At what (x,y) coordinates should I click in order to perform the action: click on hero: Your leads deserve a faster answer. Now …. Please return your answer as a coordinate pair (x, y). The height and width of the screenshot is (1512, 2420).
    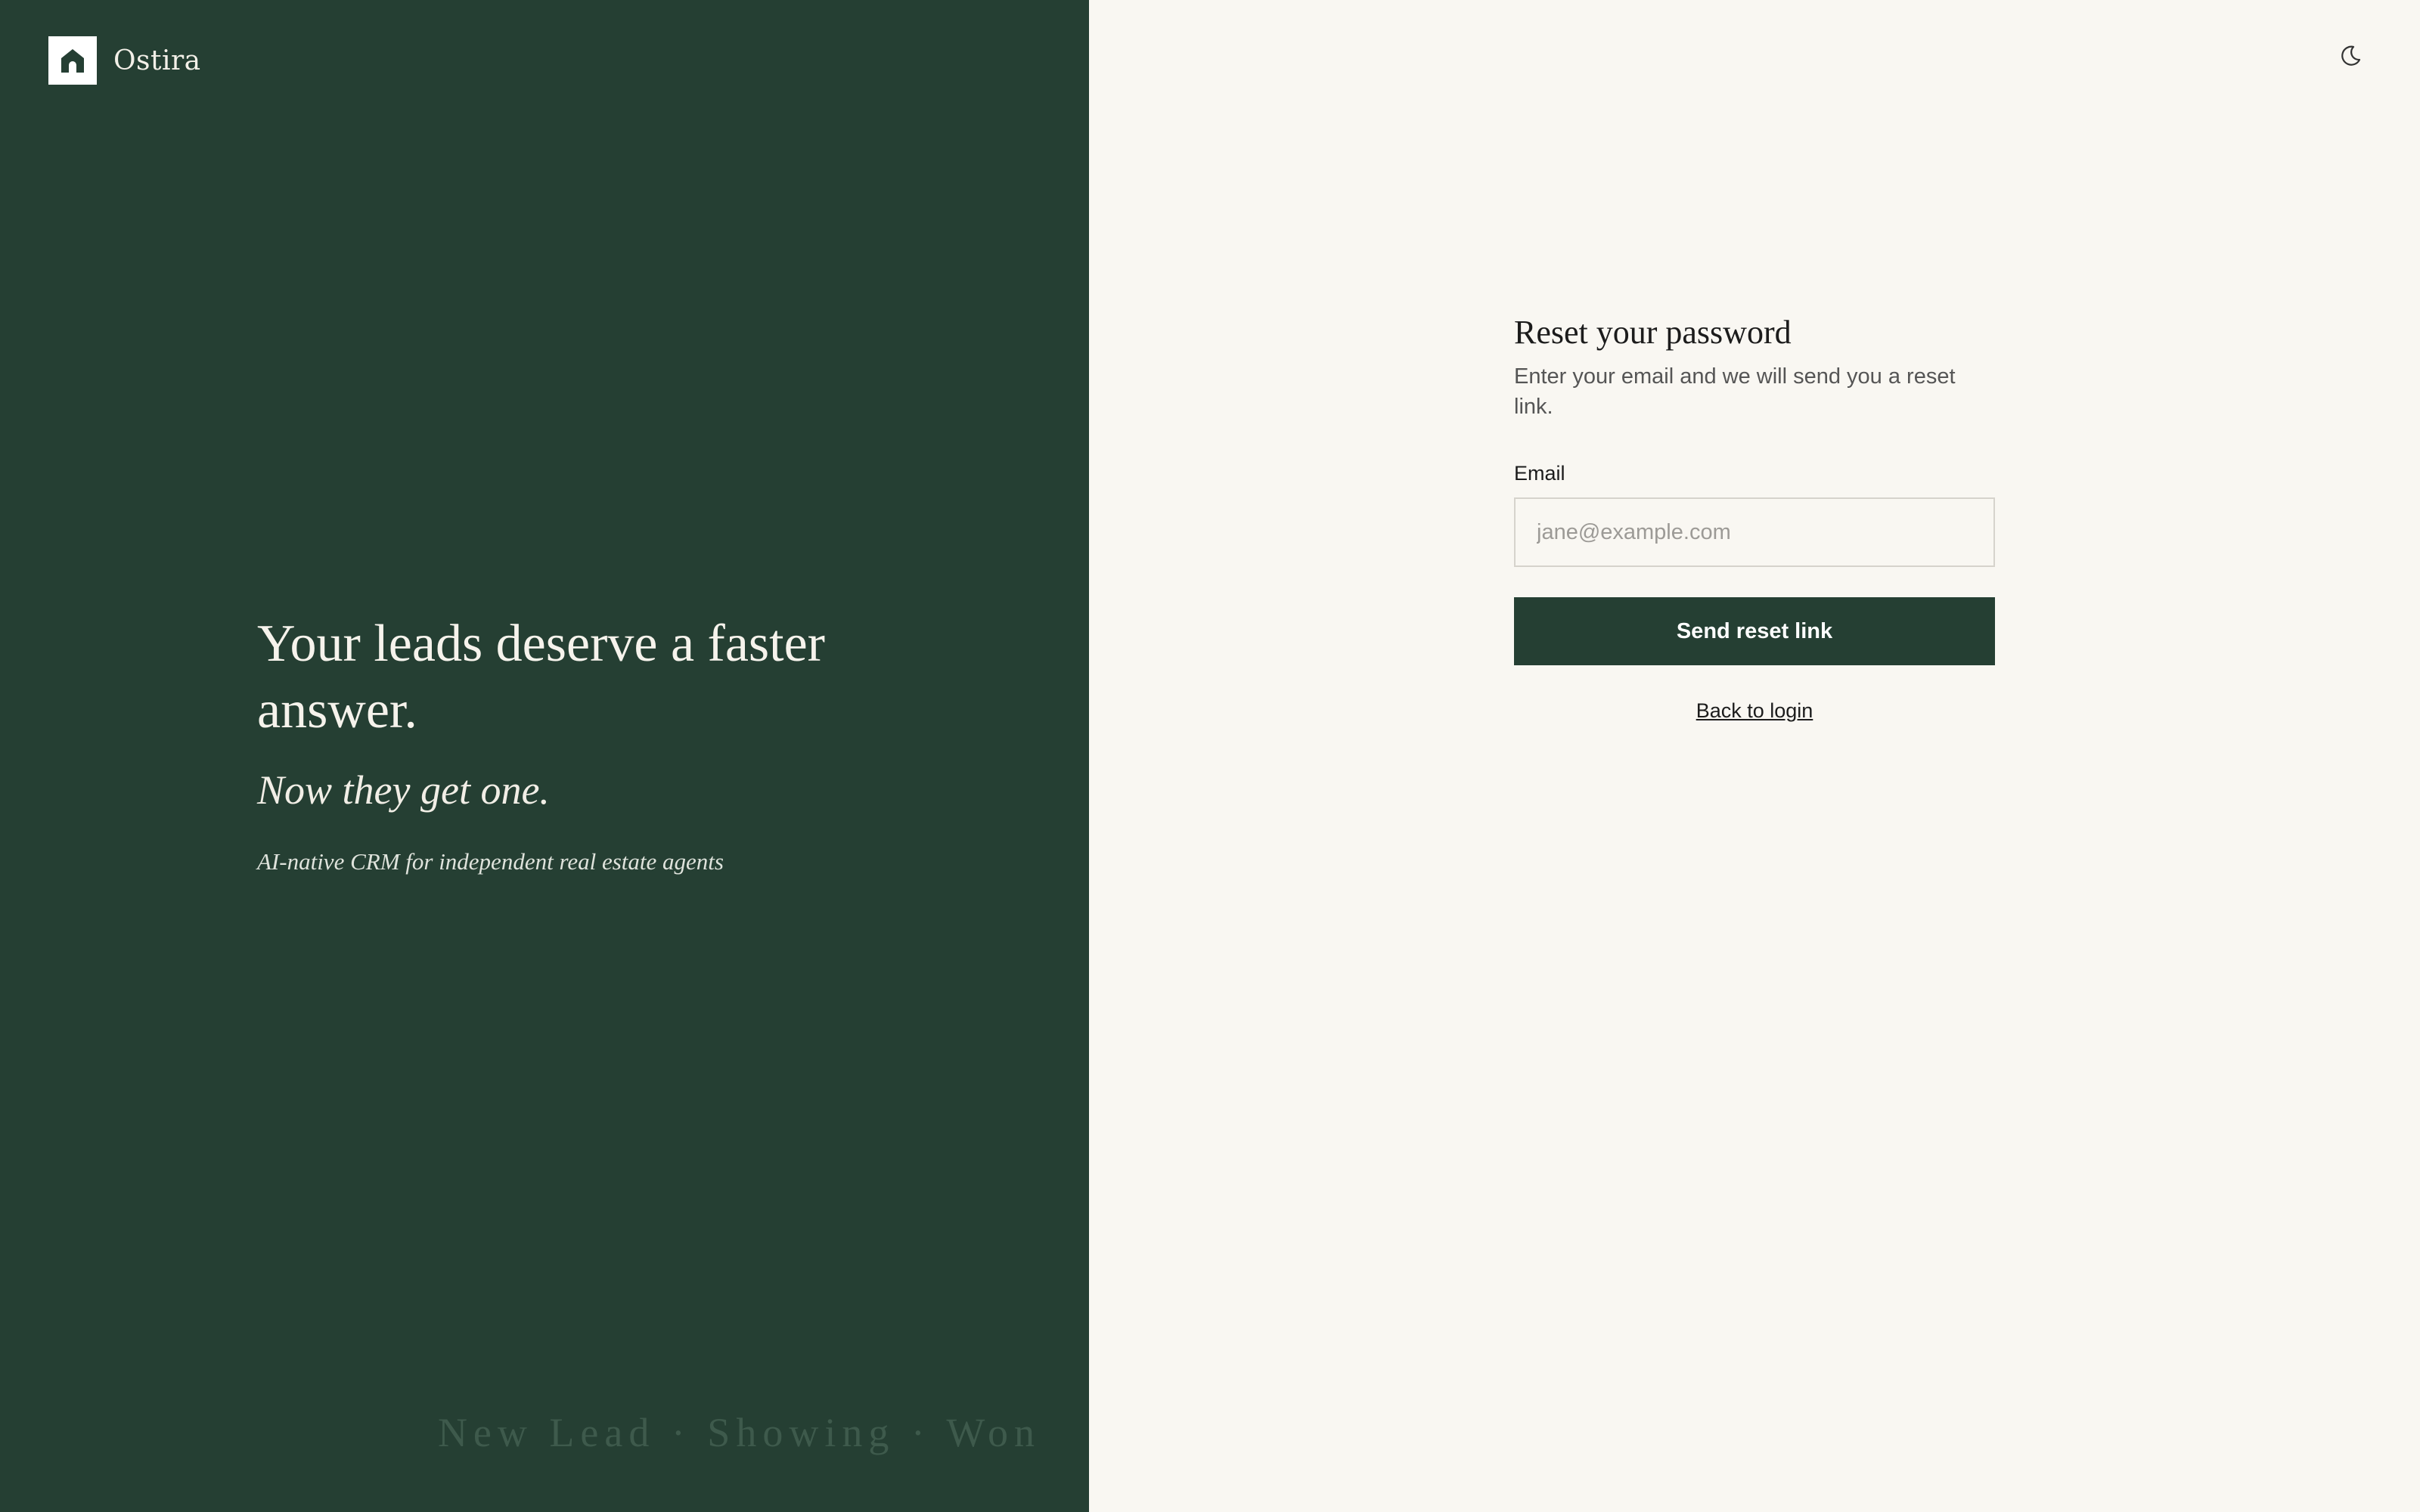
    Looking at the image, I should click on (567, 744).